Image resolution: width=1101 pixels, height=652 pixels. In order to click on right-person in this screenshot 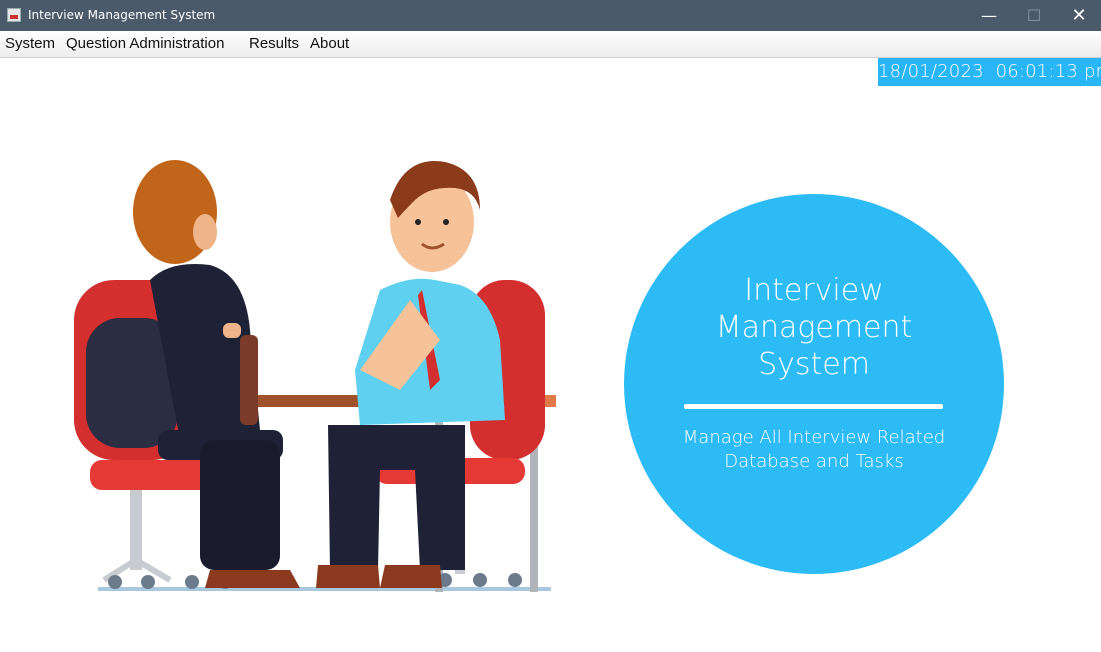, I will do `click(410, 374)`.